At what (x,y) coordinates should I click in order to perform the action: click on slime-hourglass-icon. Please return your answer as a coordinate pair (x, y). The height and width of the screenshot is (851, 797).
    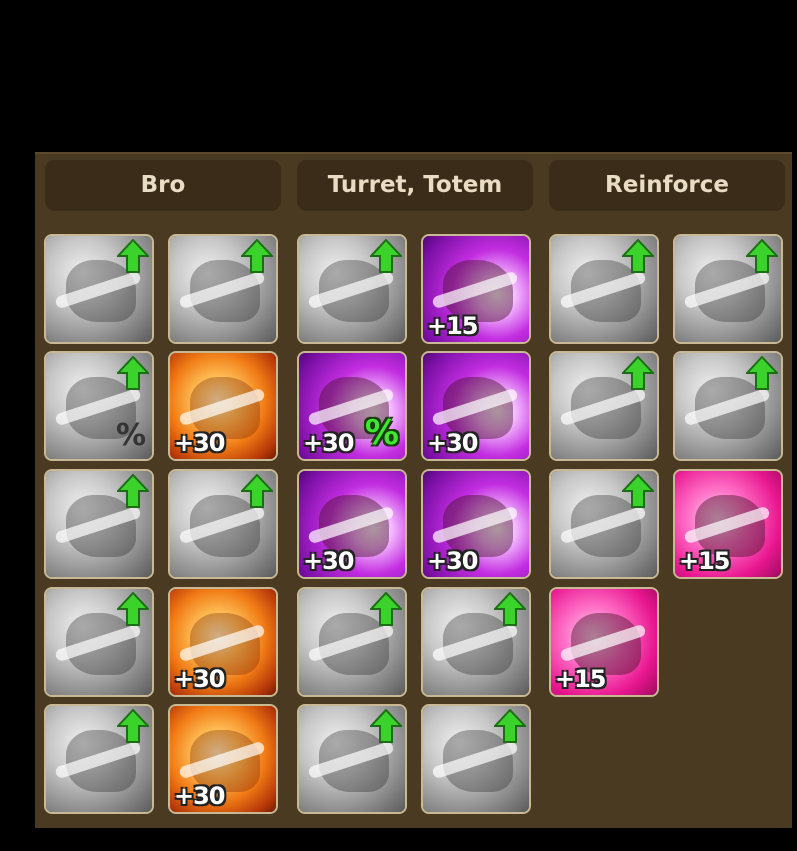
    Looking at the image, I should click on (728, 406).